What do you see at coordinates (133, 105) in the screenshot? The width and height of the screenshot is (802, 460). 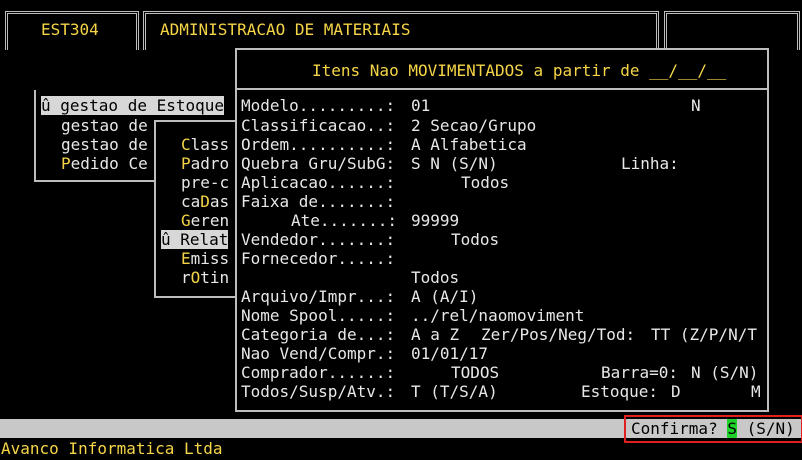 I see `main-menu-item-estoque: û gestao de Estoque` at bounding box center [133, 105].